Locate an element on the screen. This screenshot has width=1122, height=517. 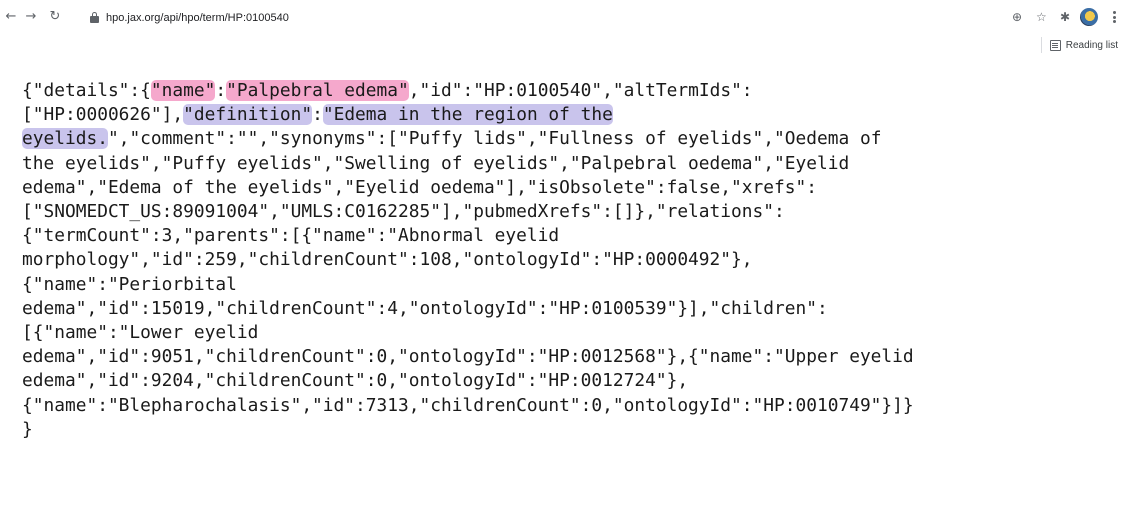
back-icon: ← is located at coordinates (11, 17).